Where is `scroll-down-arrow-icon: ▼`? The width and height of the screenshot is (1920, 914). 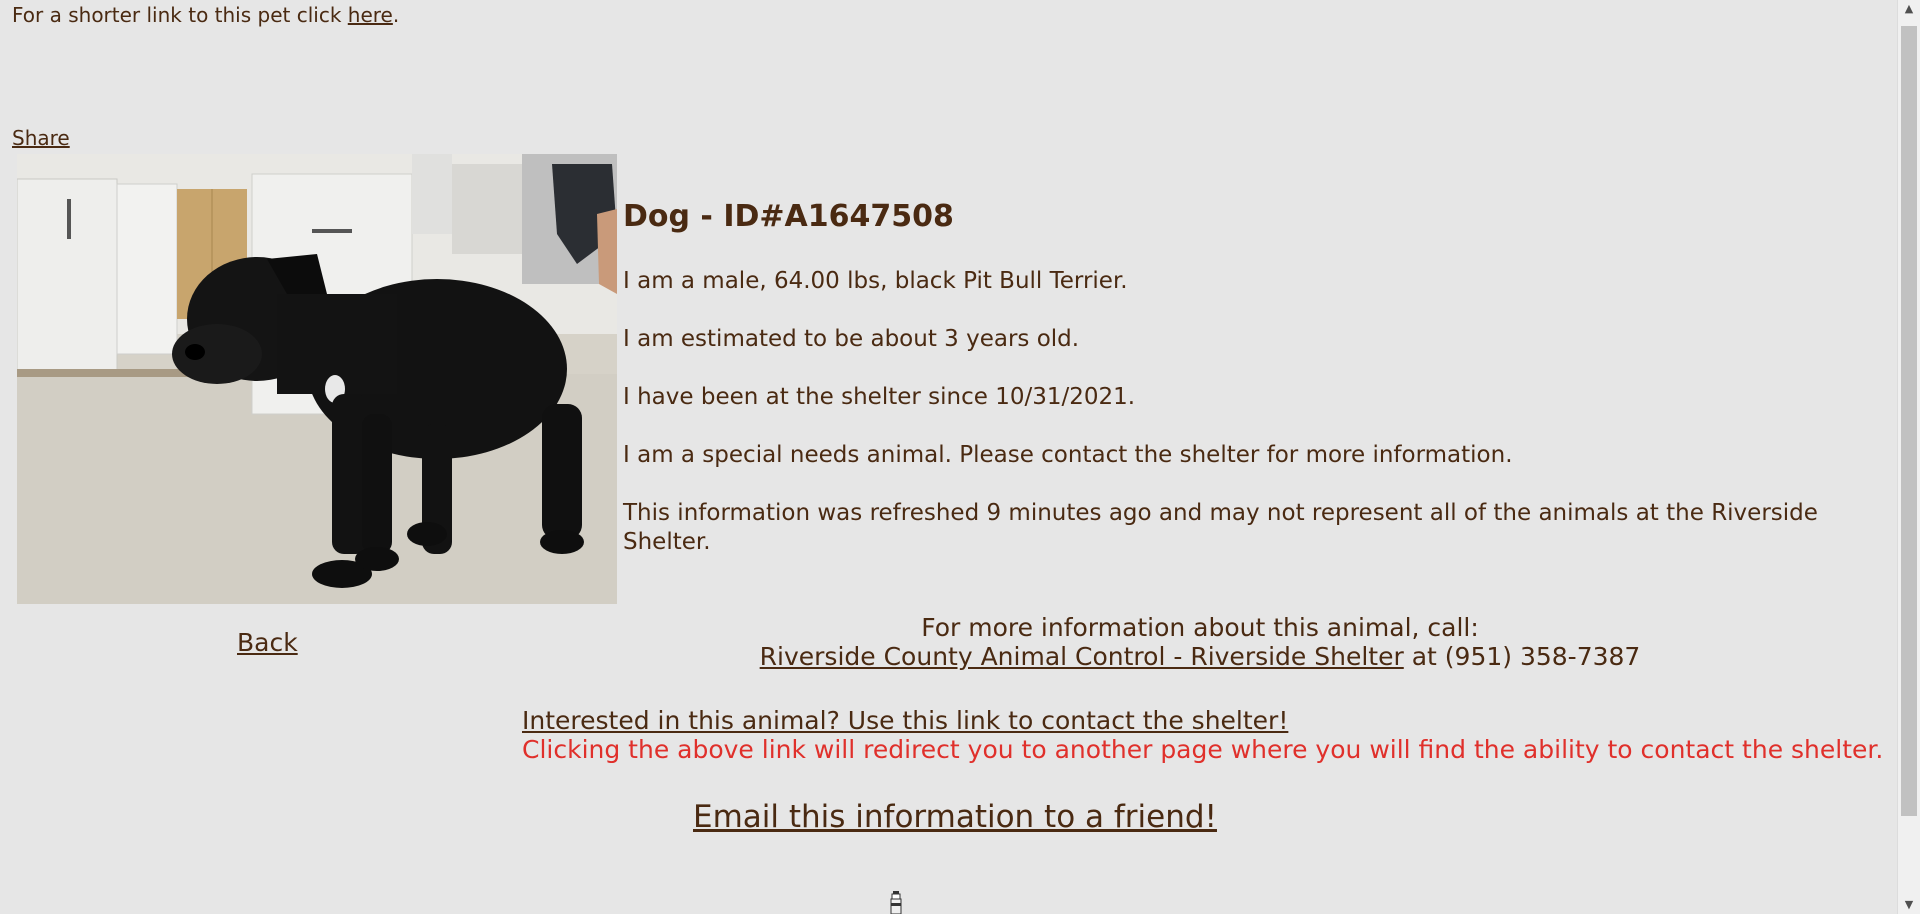 scroll-down-arrow-icon: ▼ is located at coordinates (1909, 905).